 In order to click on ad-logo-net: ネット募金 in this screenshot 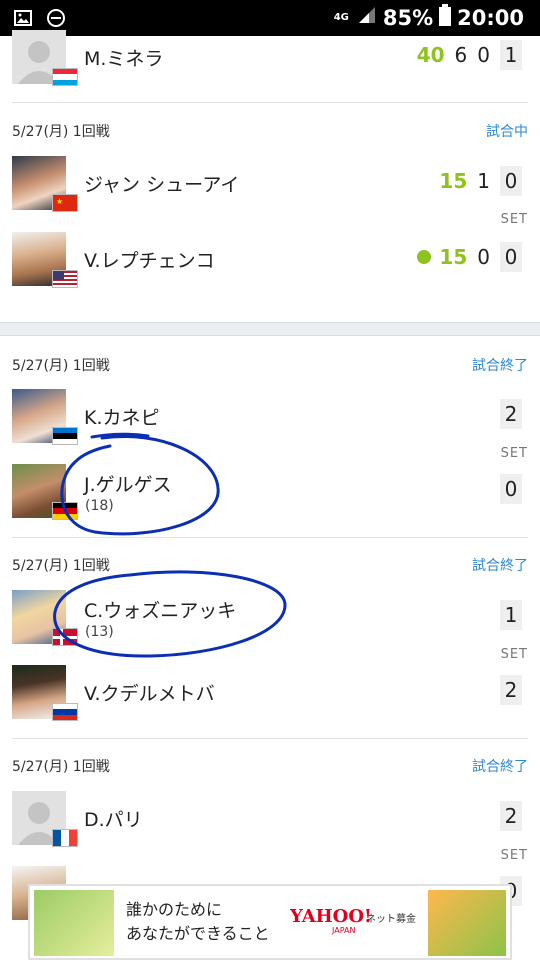, I will do `click(391, 919)`.